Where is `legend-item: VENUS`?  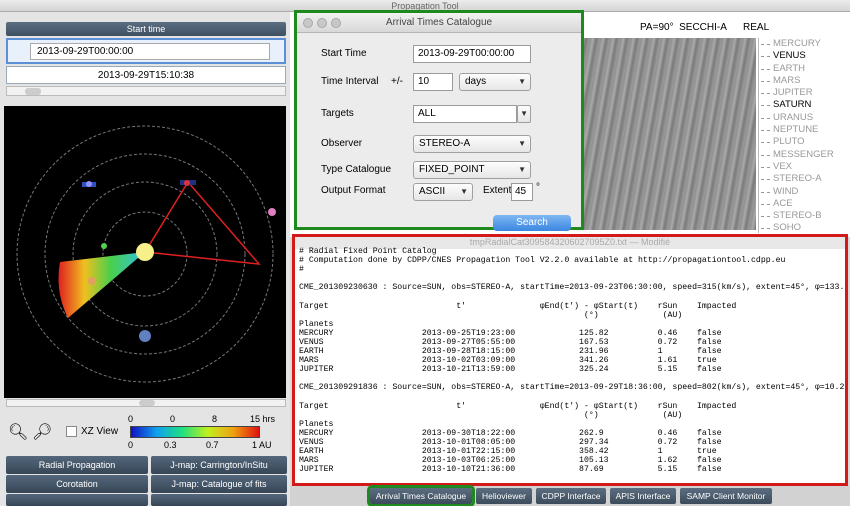
legend-item: VENUS is located at coordinates (803, 56).